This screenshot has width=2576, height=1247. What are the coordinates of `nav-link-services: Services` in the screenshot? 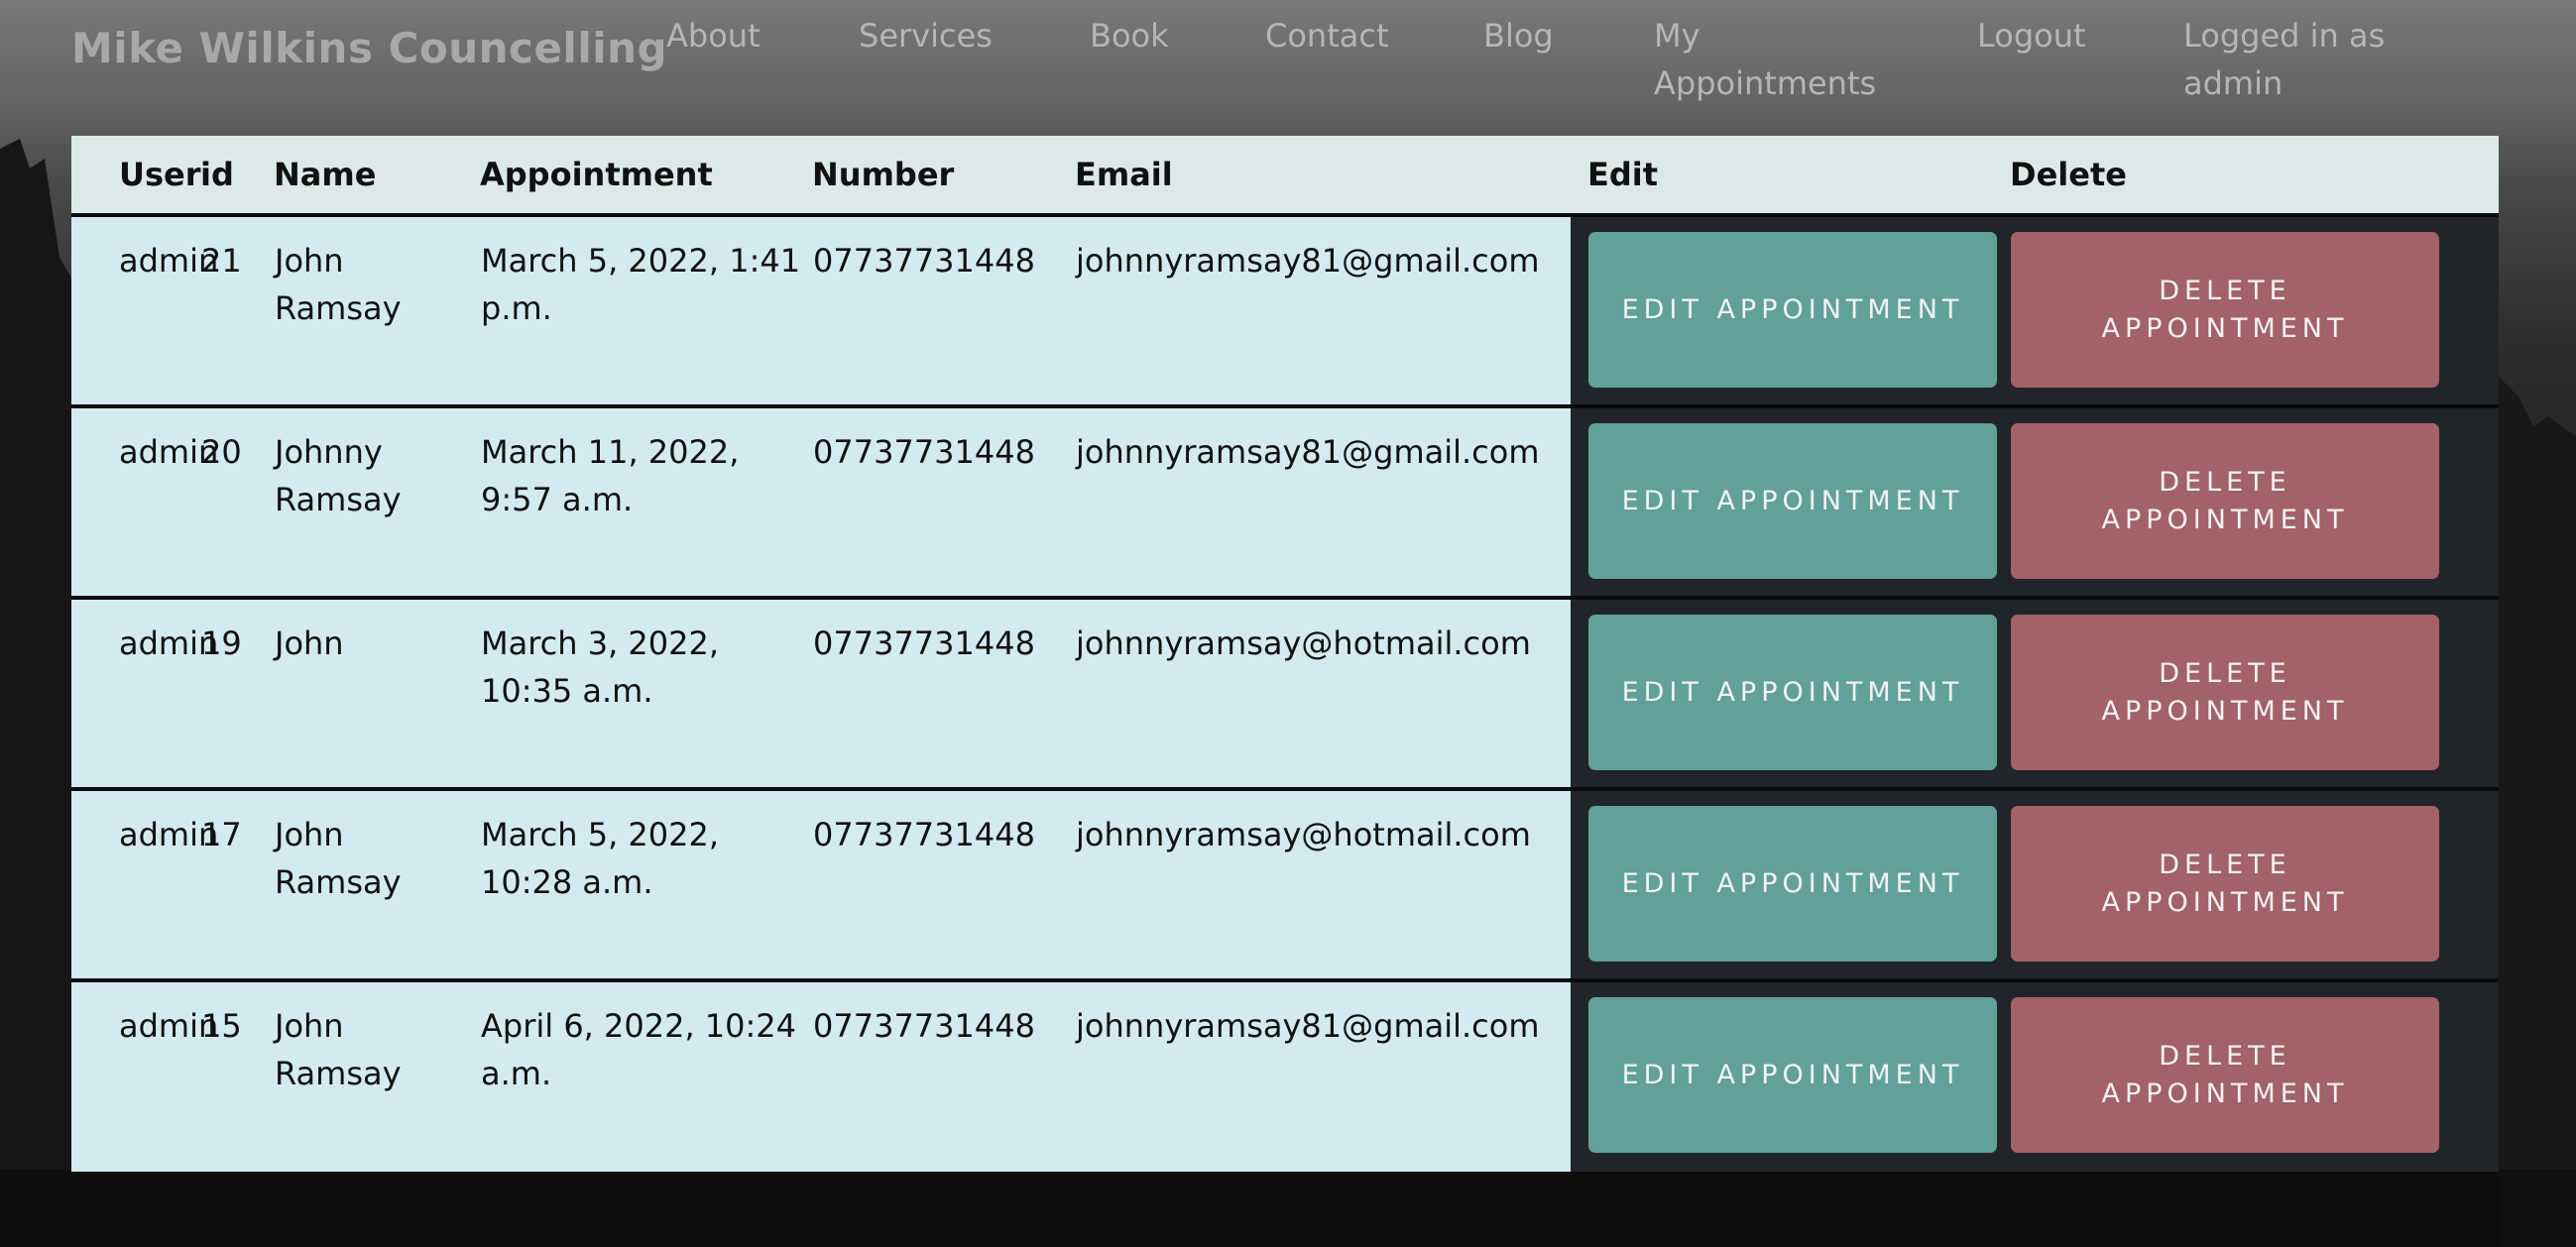 It's located at (926, 36).